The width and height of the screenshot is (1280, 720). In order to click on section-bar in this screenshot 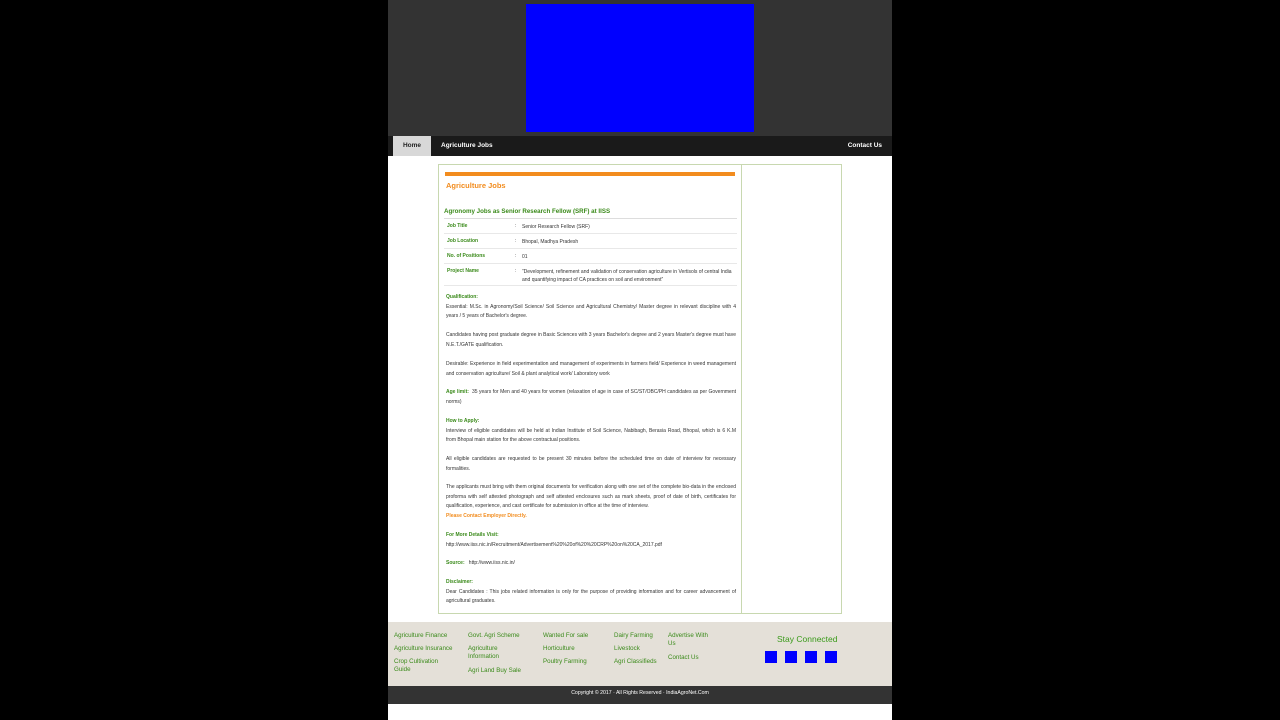, I will do `click(590, 174)`.